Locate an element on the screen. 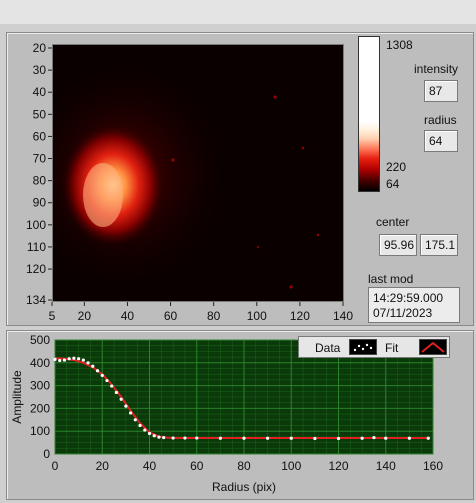  y-tick-label: 0 is located at coordinates (46, 454).